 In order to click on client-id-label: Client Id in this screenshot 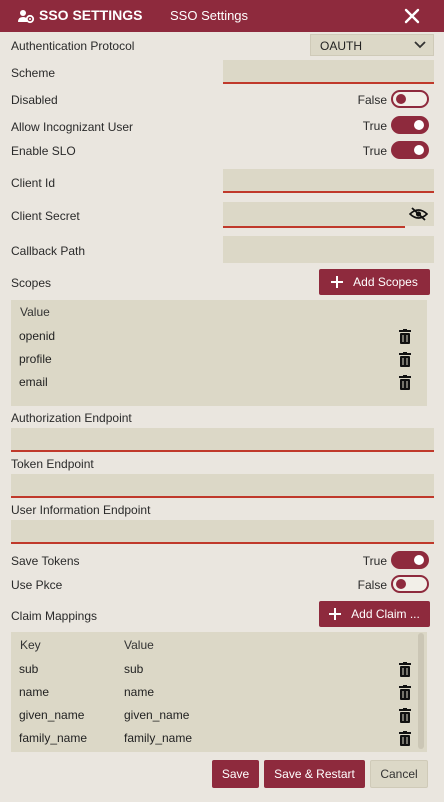, I will do `click(33, 183)`.